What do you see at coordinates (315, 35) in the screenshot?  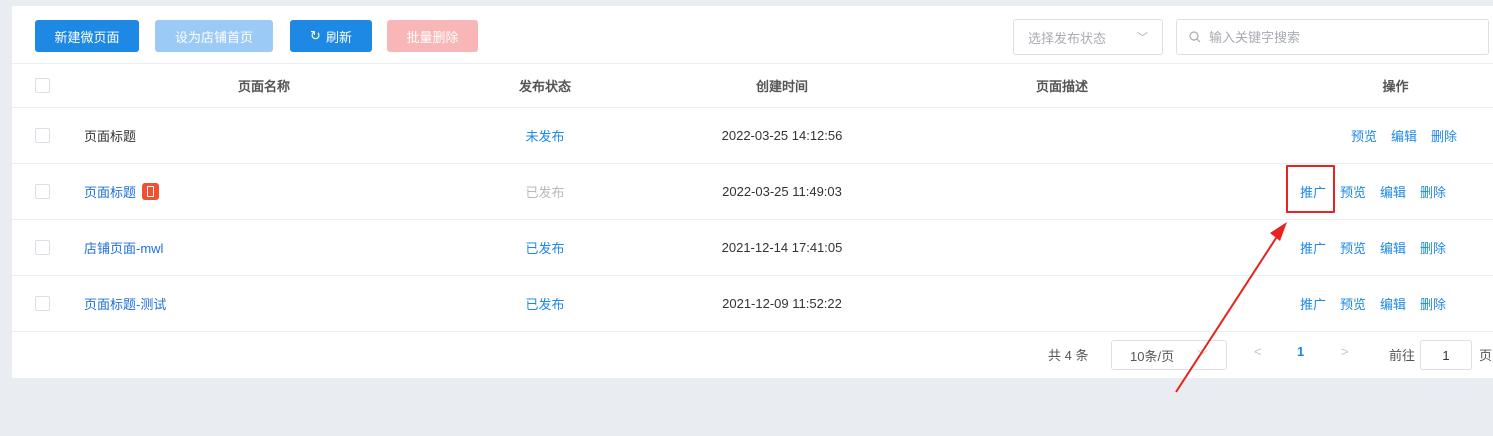 I see `refresh-icon: ↻` at bounding box center [315, 35].